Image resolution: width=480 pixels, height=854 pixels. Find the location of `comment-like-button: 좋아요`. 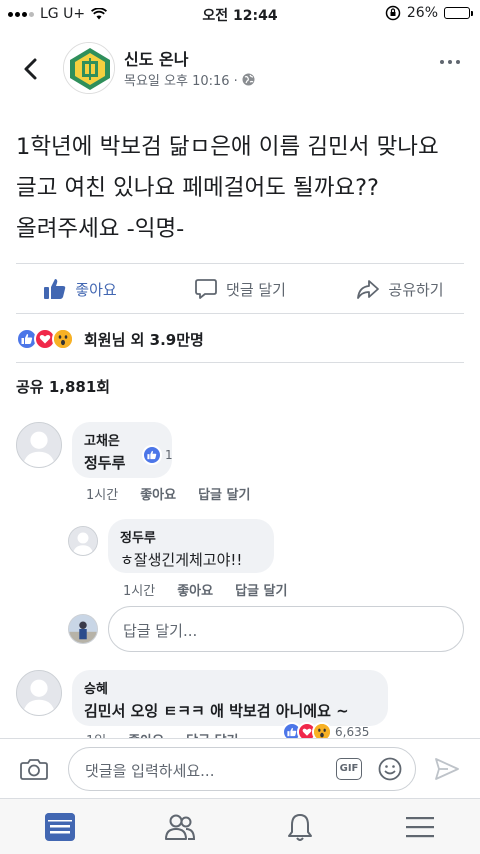

comment-like-button: 좋아요 is located at coordinates (158, 493).